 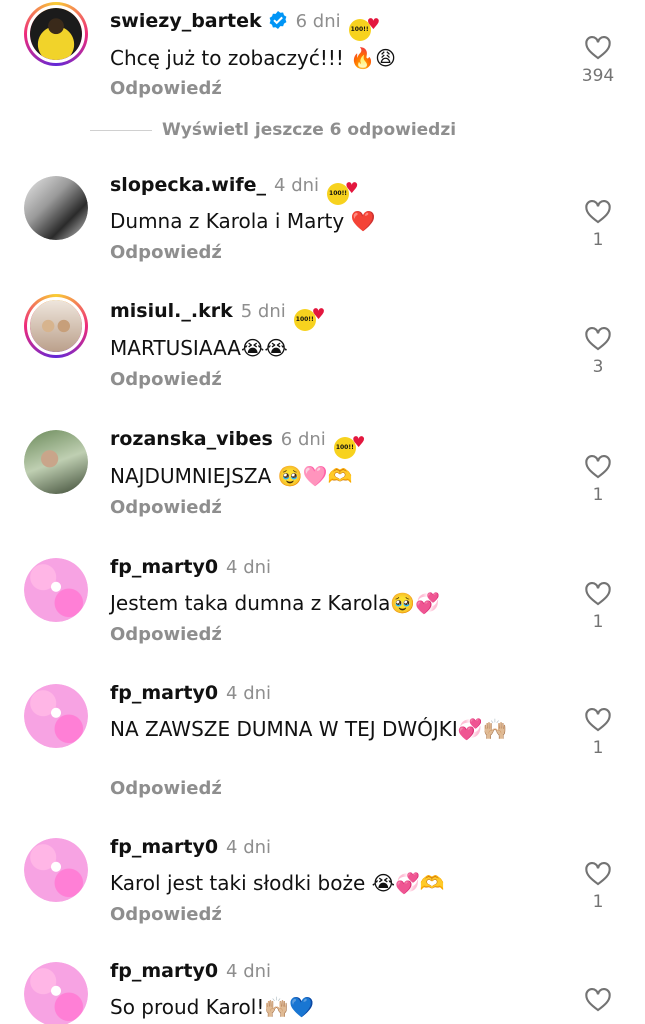 I want to click on username: slopecka.wife_, so click(x=188, y=185).